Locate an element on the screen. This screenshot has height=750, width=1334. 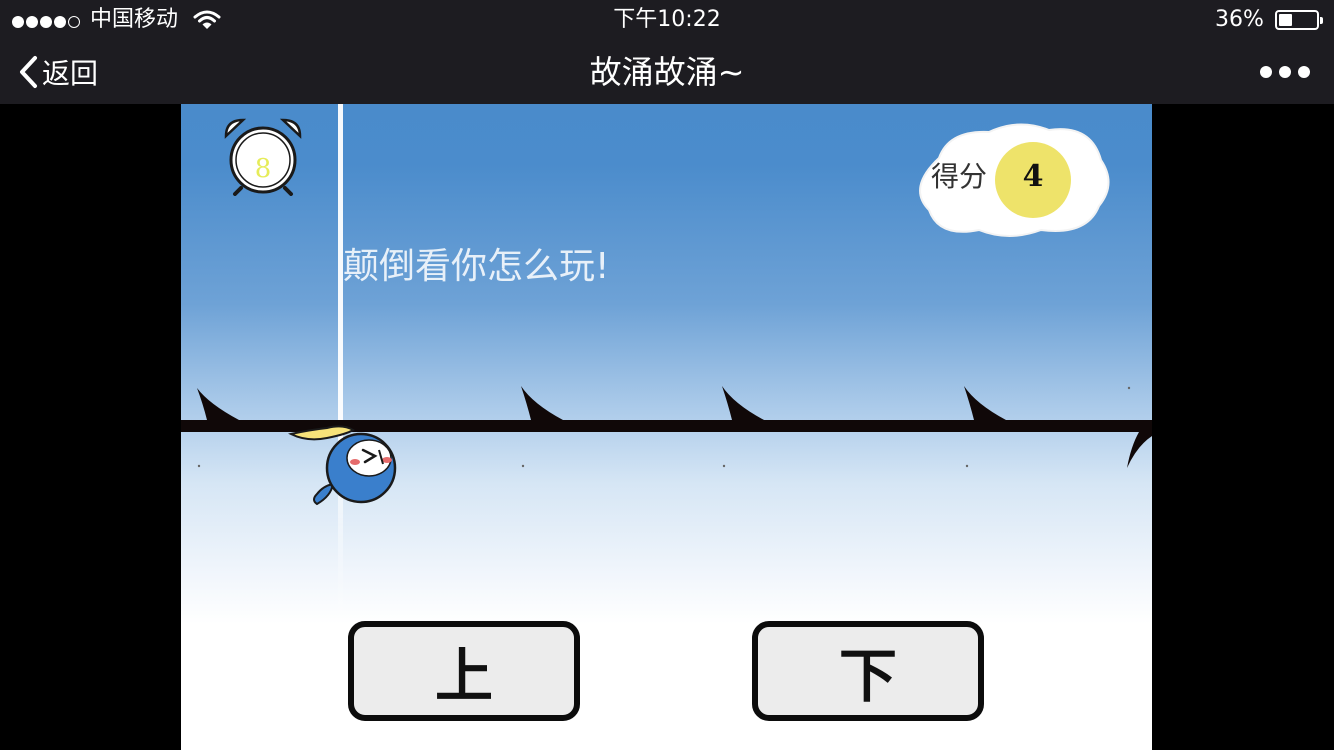
down-button-label: 下 is located at coordinates (867, 676).